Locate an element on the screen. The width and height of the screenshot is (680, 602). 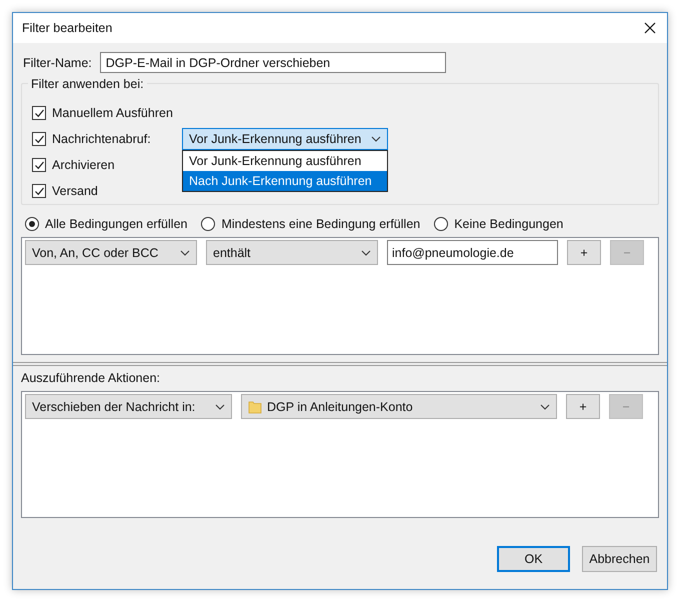
checkbox-label: Archivieren is located at coordinates (83, 165).